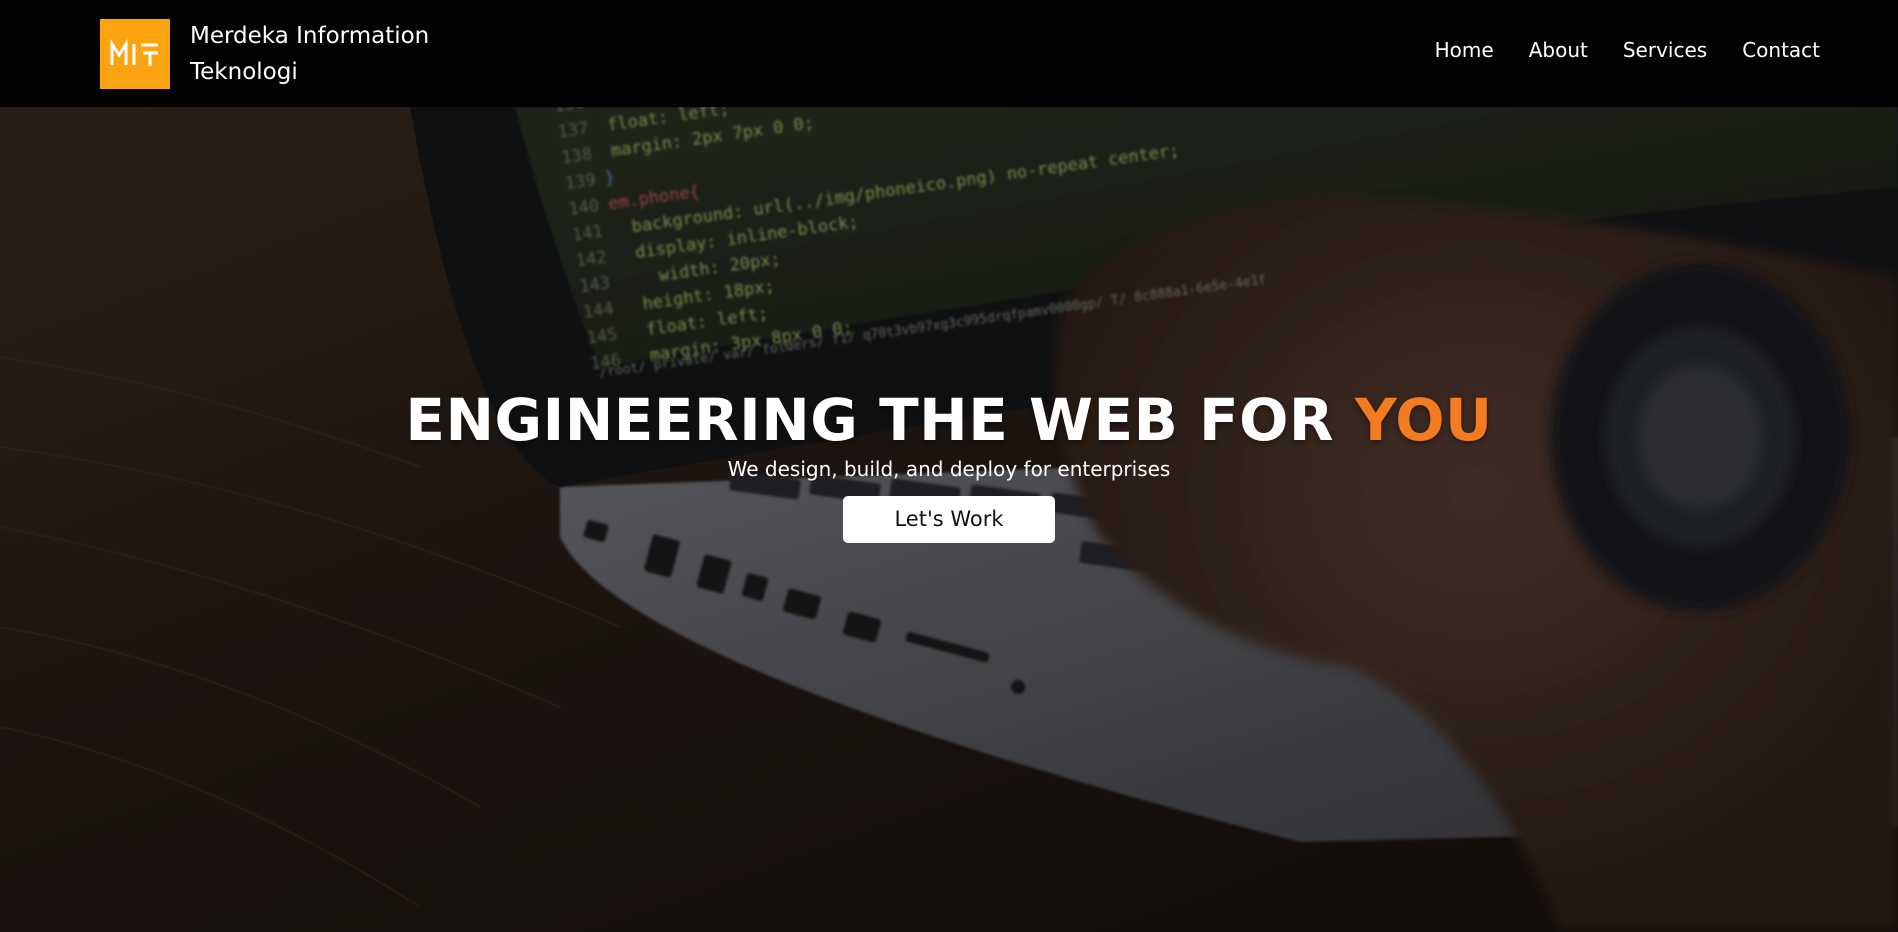 The height and width of the screenshot is (932, 1898). I want to click on main-nav: Home About Services Contact, so click(1610, 50).